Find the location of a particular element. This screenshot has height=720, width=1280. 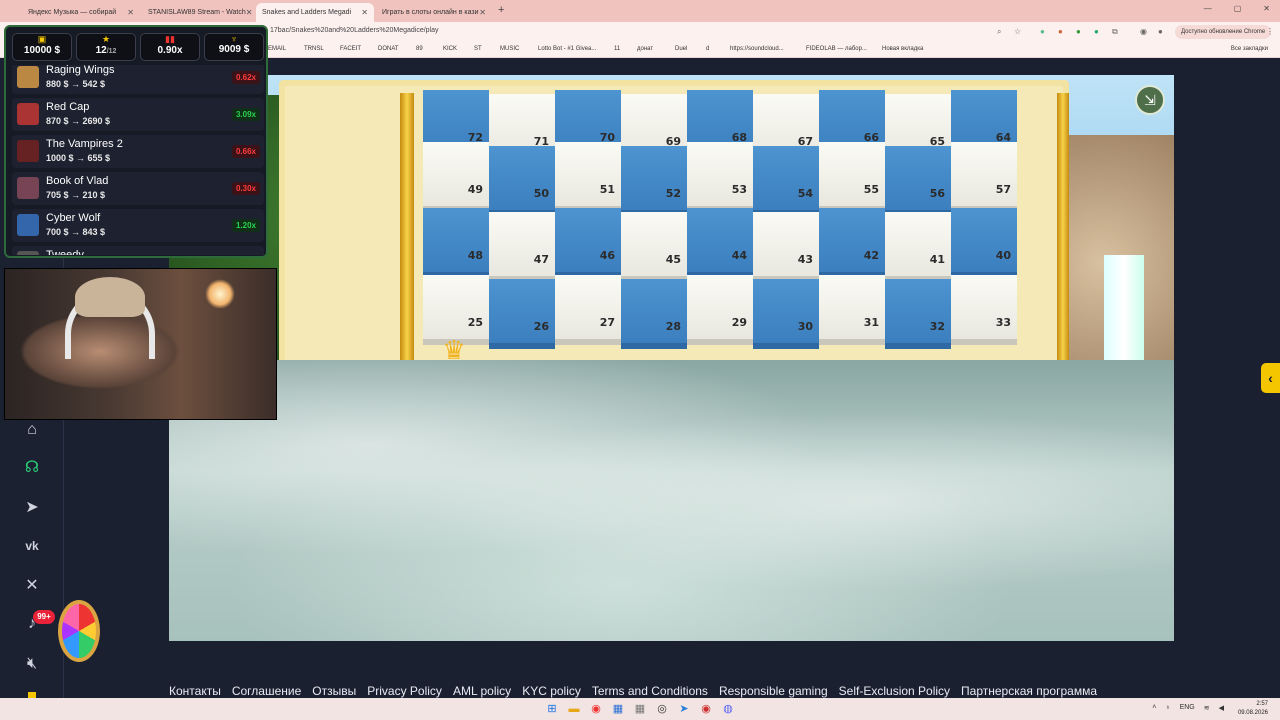

board-cell: 40 is located at coordinates (984, 243).